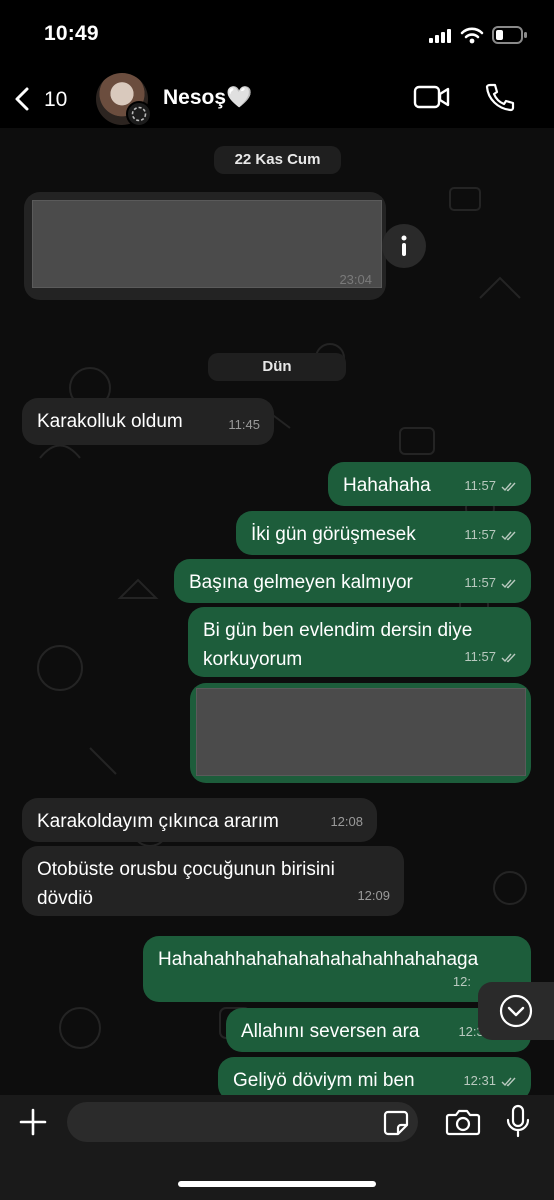 This screenshot has width=554, height=1200. I want to click on message-bubble: Hahahaha 11:57, so click(429, 484).